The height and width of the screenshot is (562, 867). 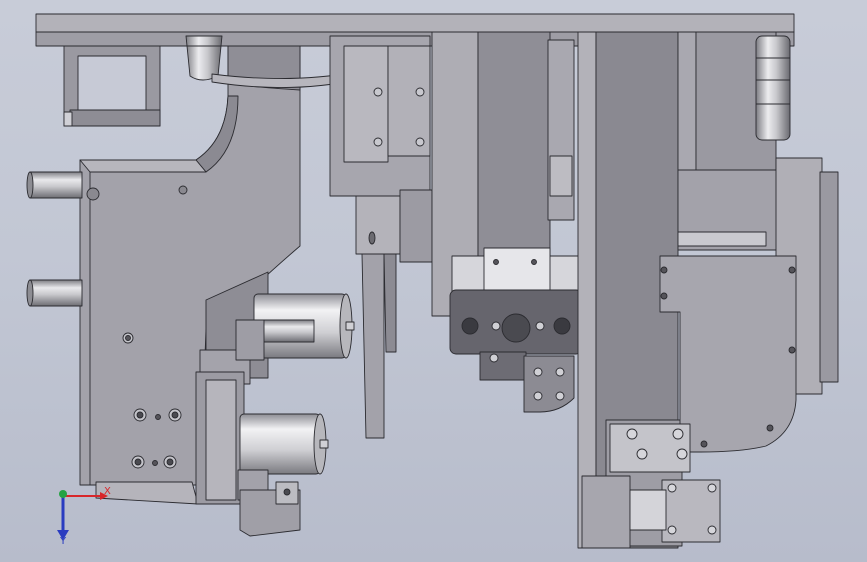 I want to click on left-top-bracket, so click(x=112, y=86).